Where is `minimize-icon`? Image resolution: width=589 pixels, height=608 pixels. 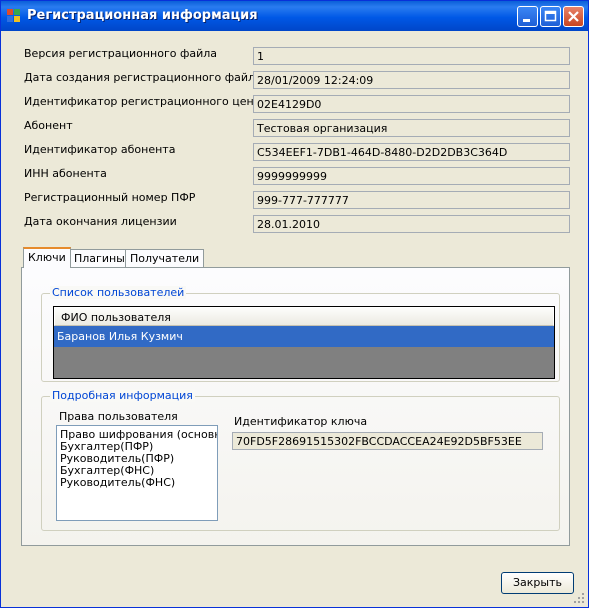
minimize-icon is located at coordinates (526, 20).